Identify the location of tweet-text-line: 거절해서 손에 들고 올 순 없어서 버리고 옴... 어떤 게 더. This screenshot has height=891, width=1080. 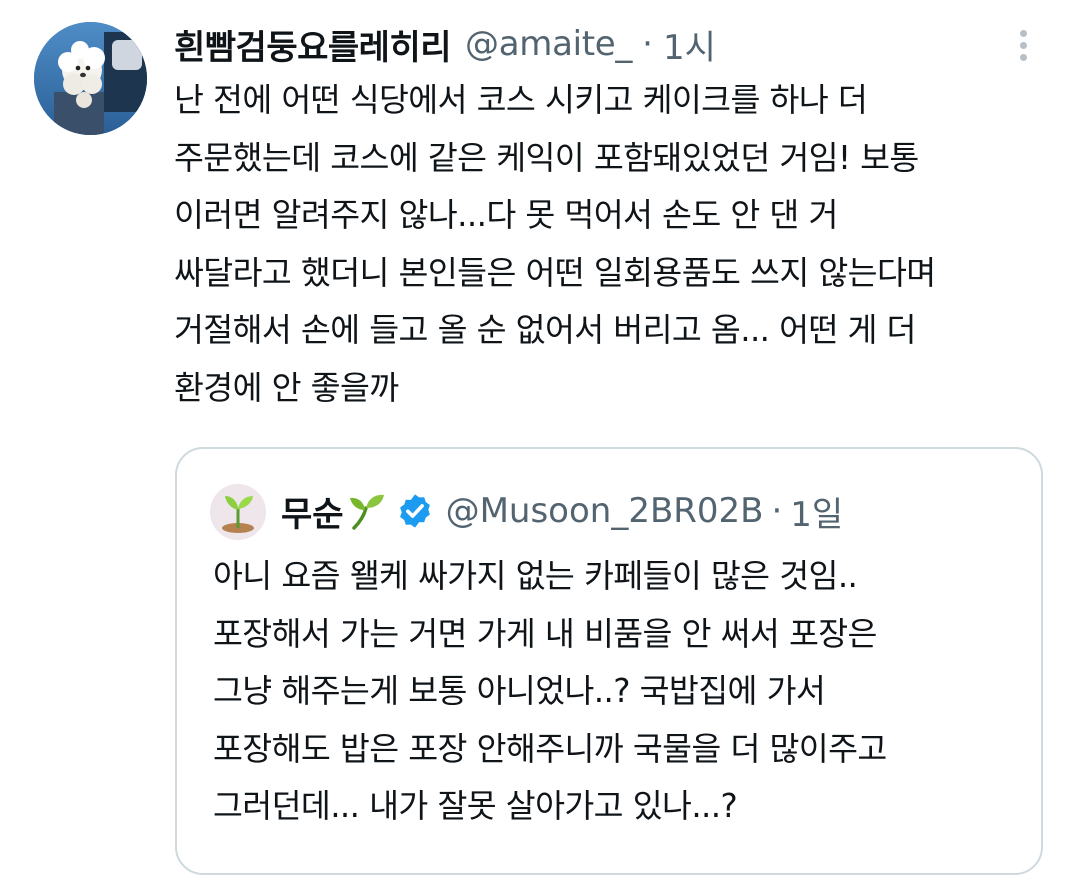
(545, 330).